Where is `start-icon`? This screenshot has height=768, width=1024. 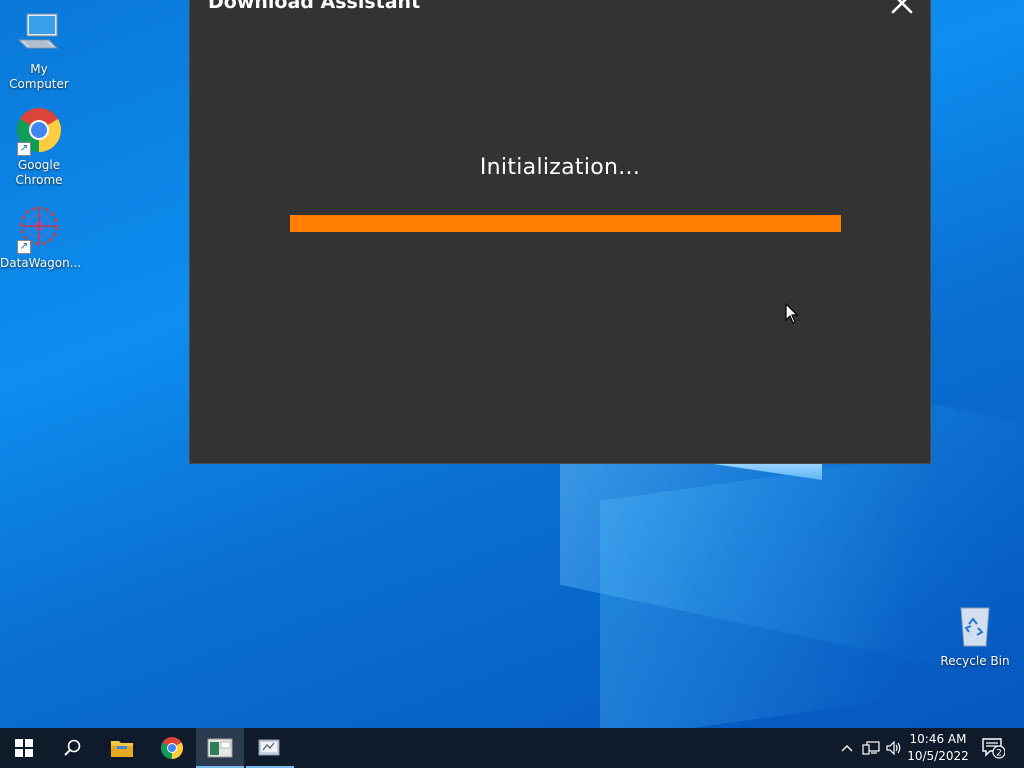 start-icon is located at coordinates (24, 748).